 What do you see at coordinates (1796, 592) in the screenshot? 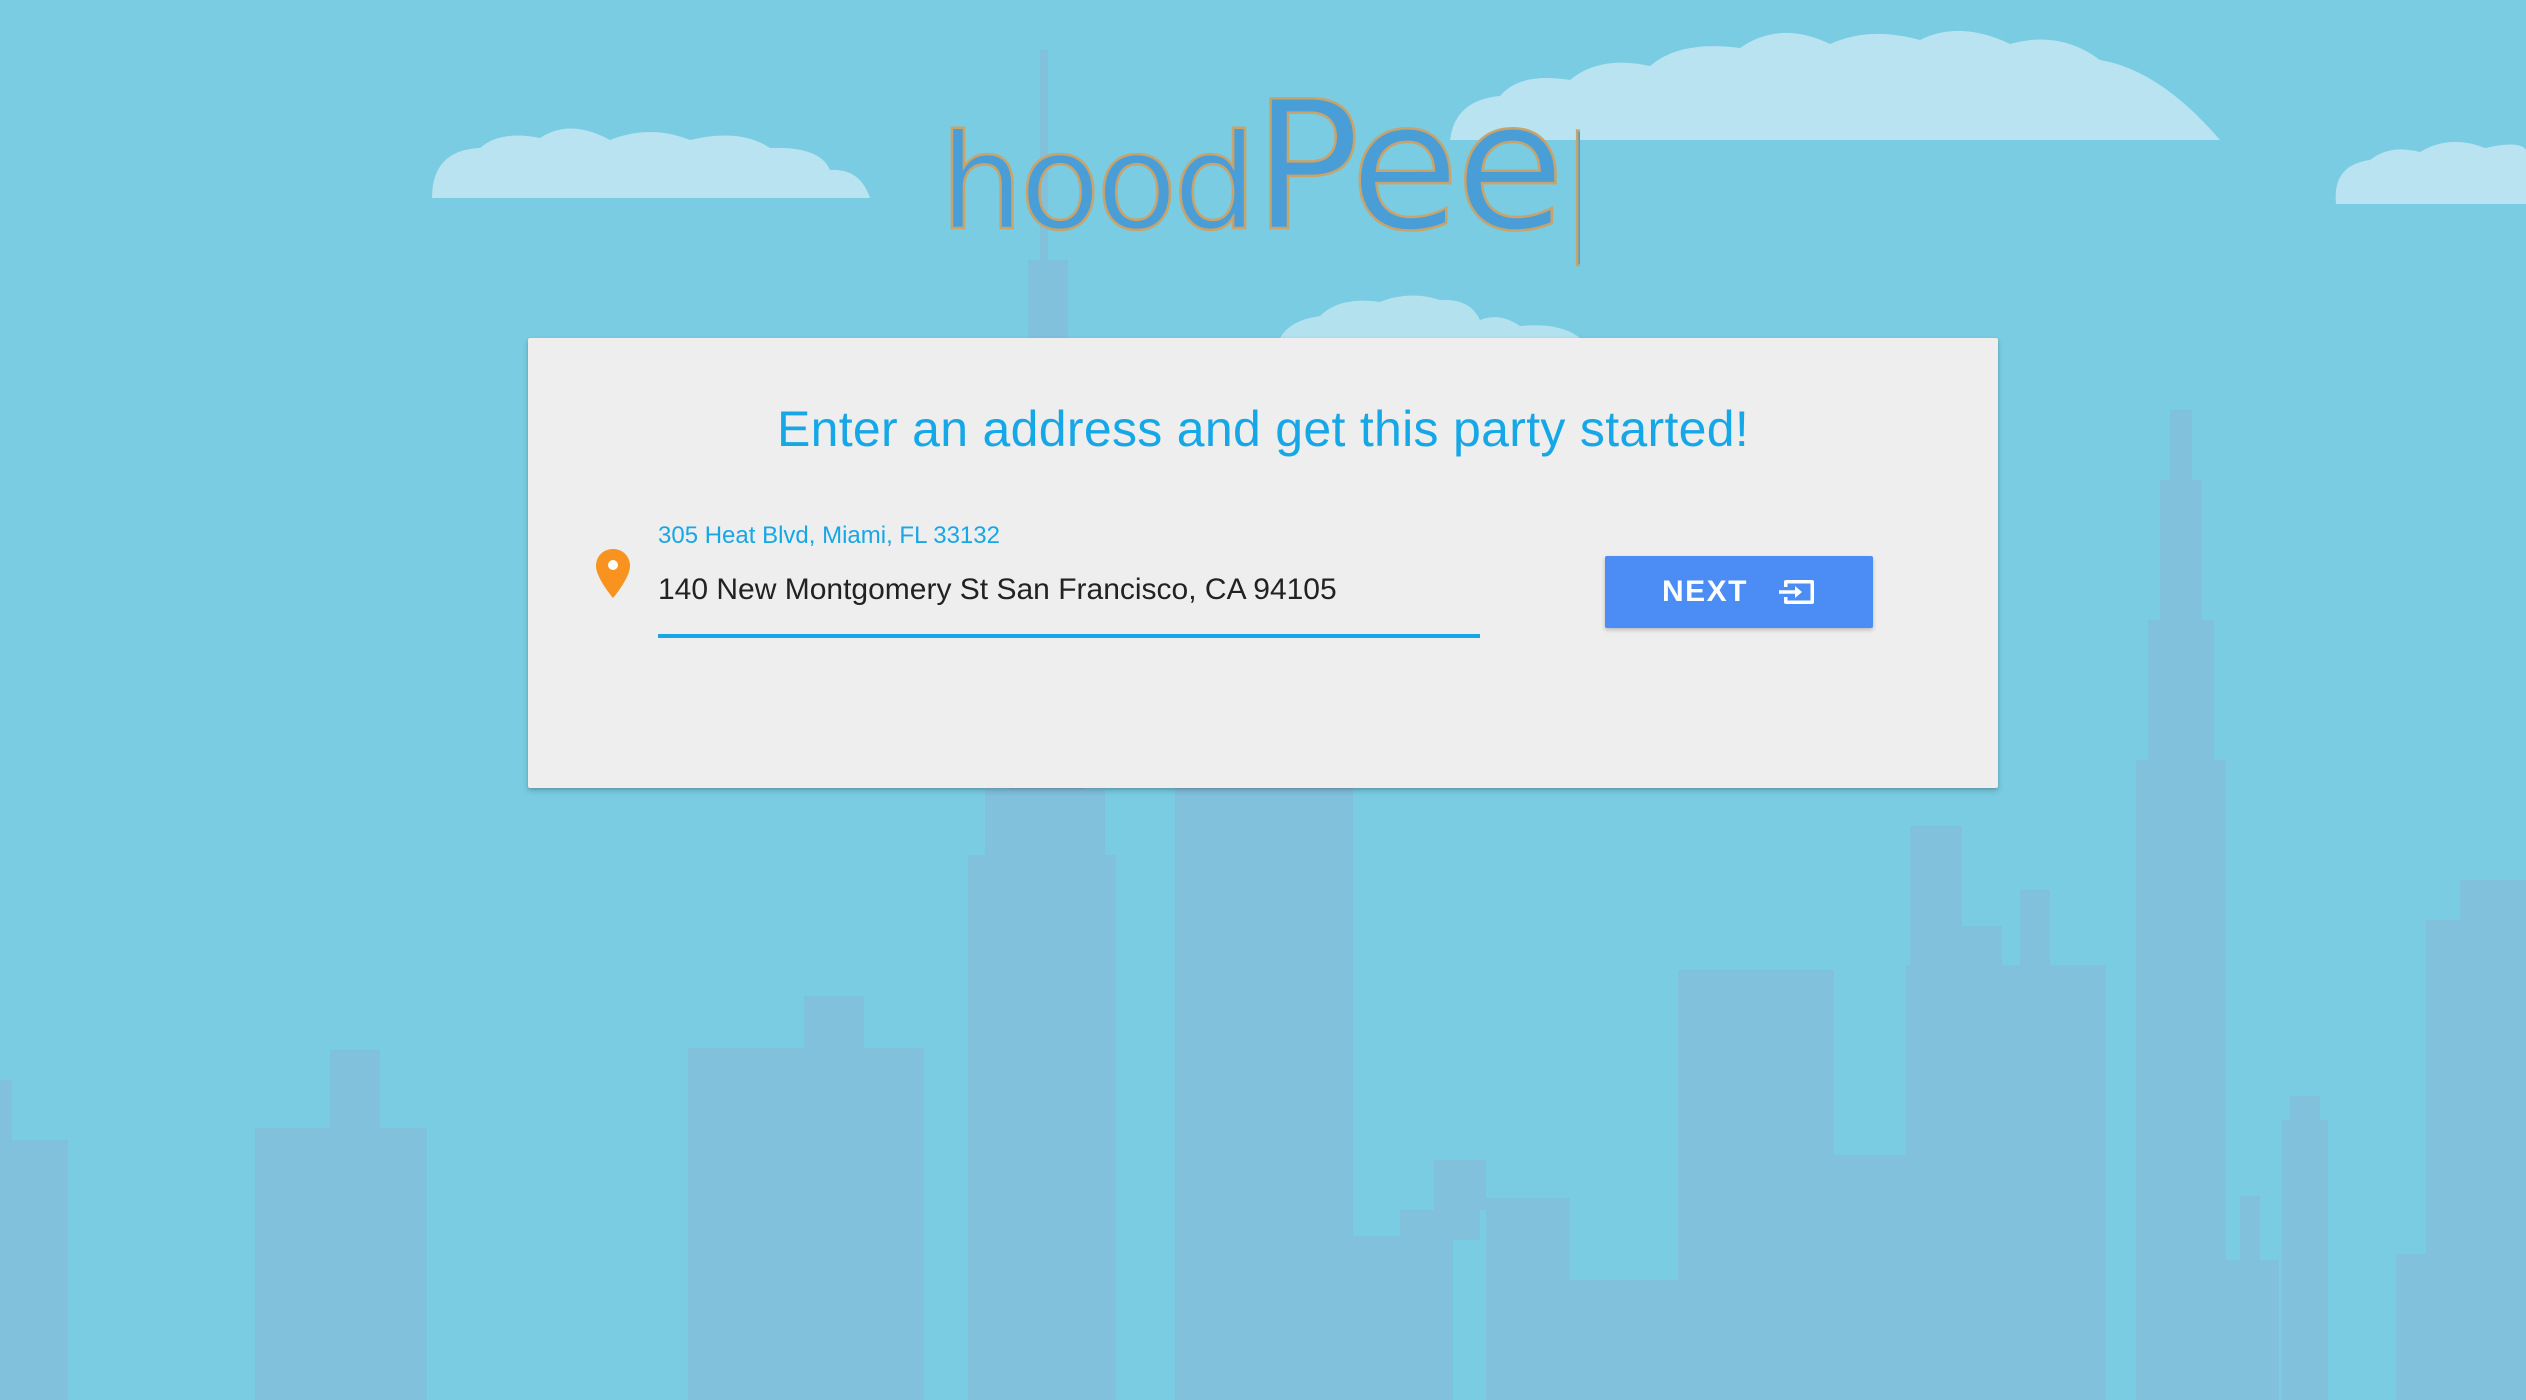
I see `input-arrow-icon` at bounding box center [1796, 592].